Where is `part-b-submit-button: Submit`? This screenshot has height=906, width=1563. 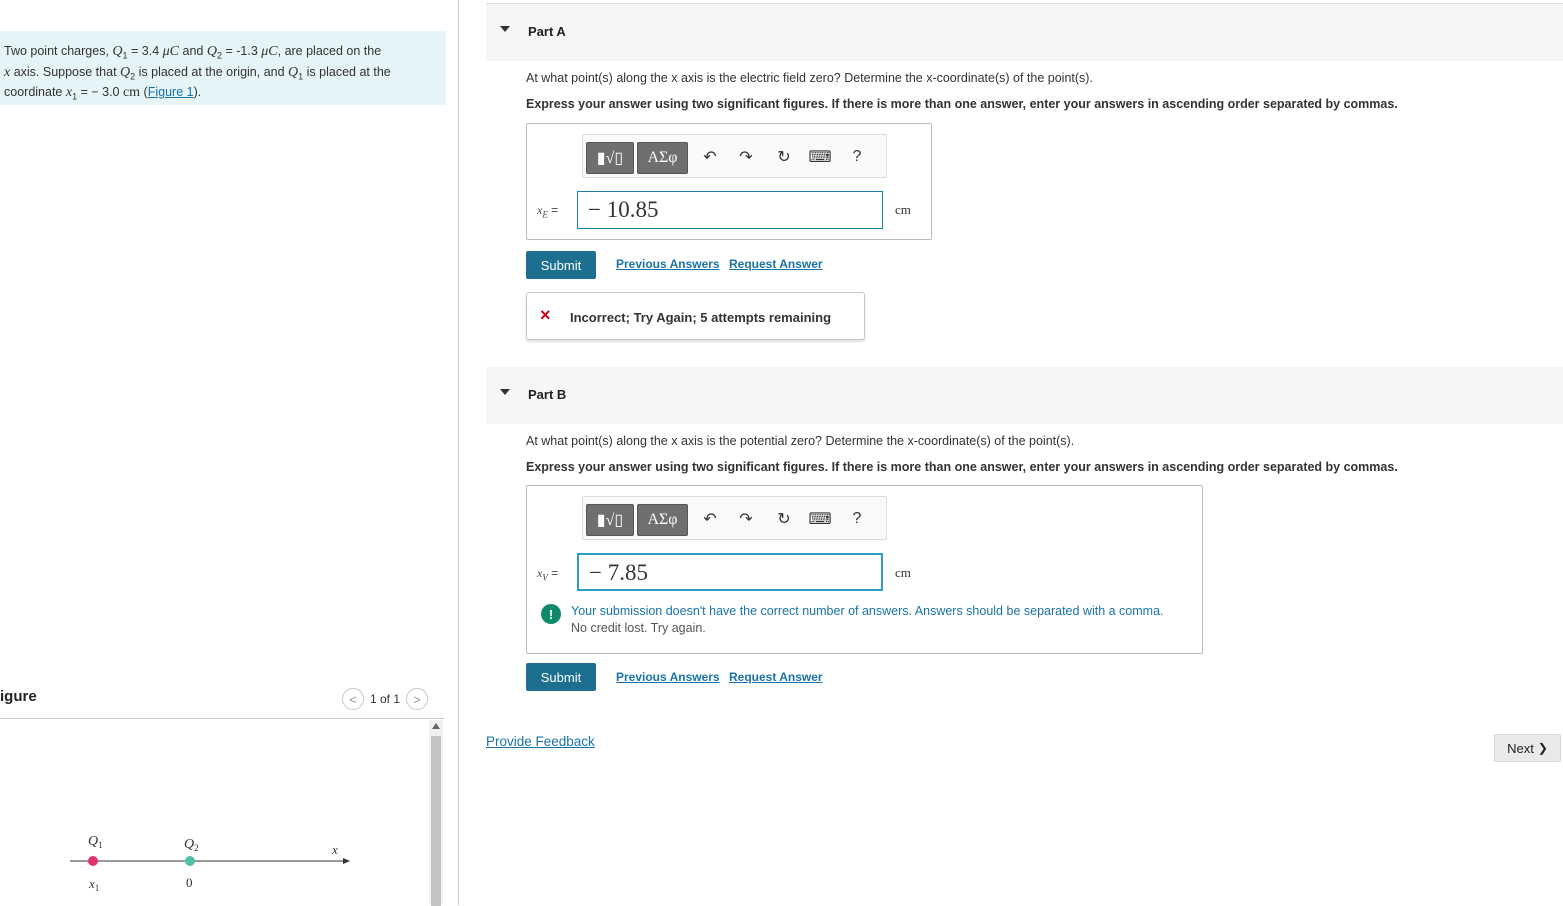 part-b-submit-button: Submit is located at coordinates (561, 677).